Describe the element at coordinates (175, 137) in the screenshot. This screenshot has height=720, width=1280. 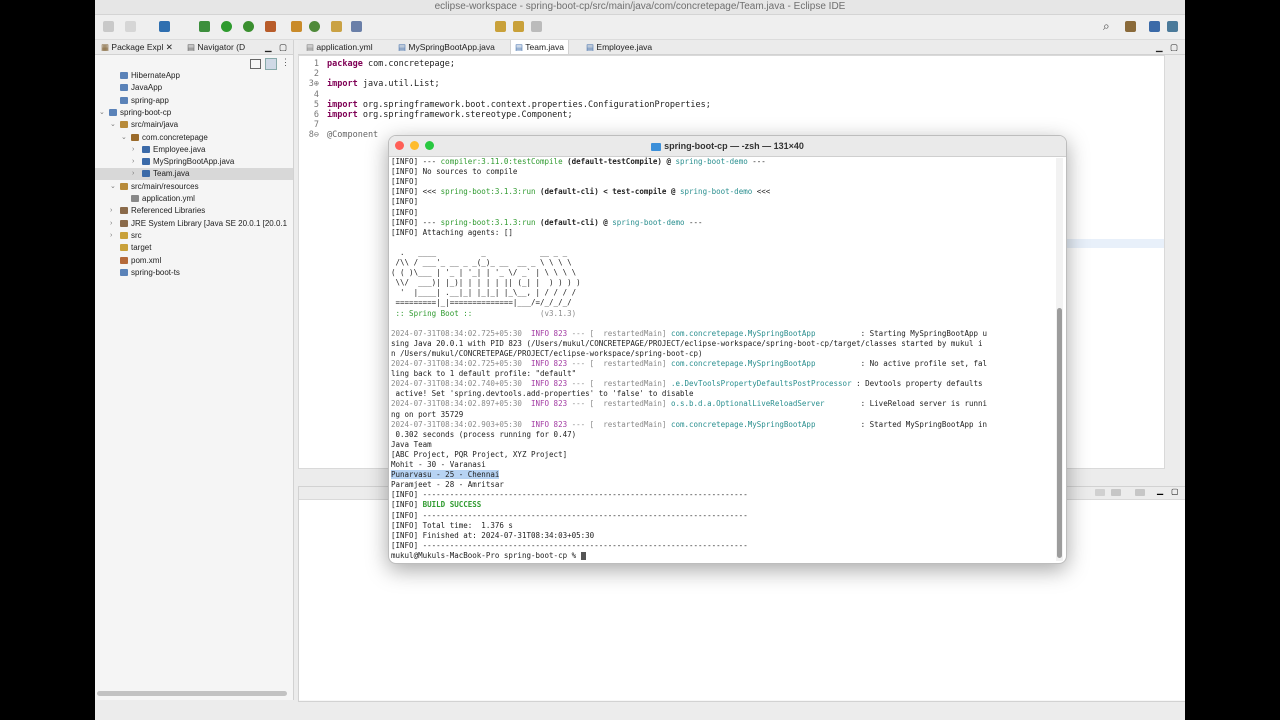
I see `tree-item-label: com.concretepage` at that location.